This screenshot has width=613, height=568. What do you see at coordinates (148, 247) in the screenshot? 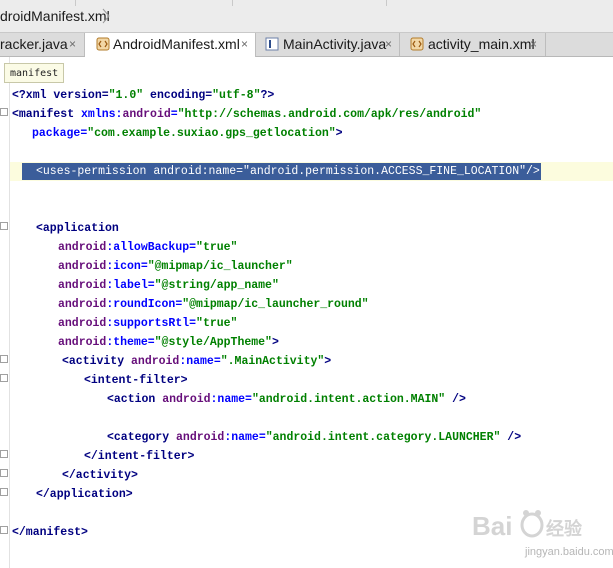
I see `code-line: android:allowBackup="true"` at bounding box center [148, 247].